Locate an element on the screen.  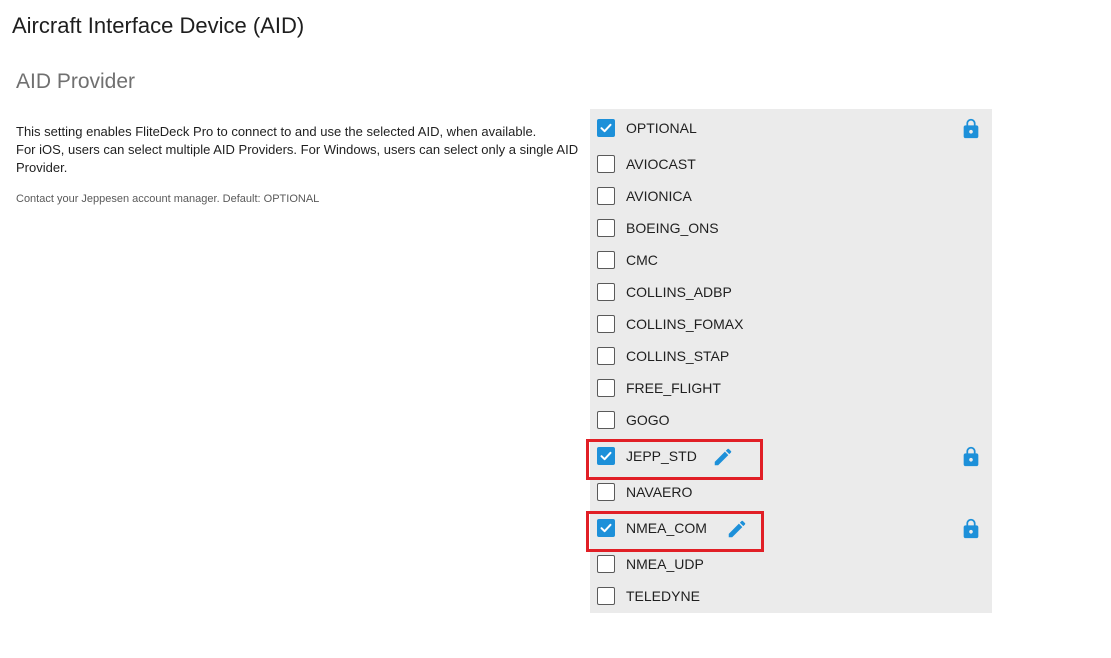
option-label: TELEDYNE is located at coordinates (663, 596).